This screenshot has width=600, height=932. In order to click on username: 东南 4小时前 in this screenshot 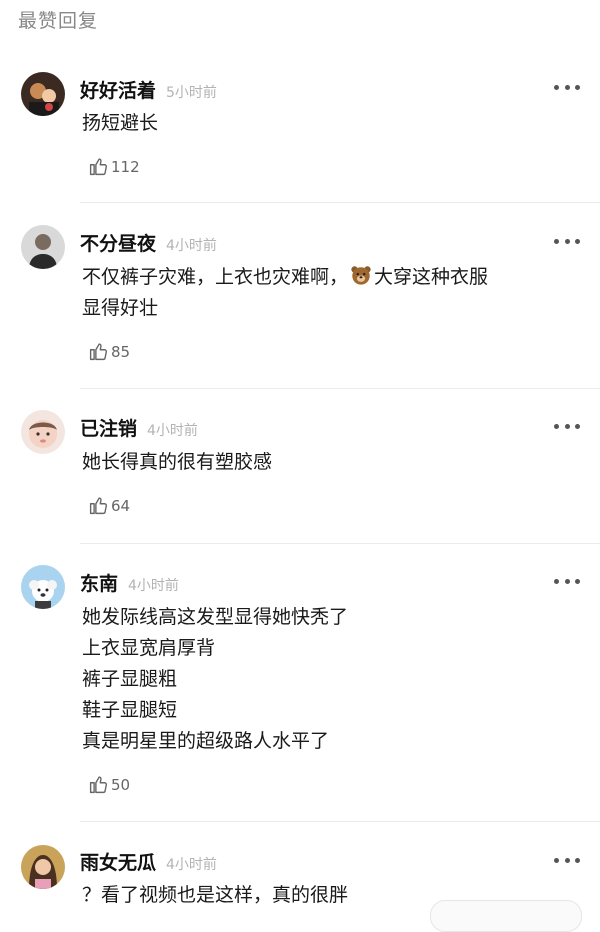, I will do `click(129, 582)`.